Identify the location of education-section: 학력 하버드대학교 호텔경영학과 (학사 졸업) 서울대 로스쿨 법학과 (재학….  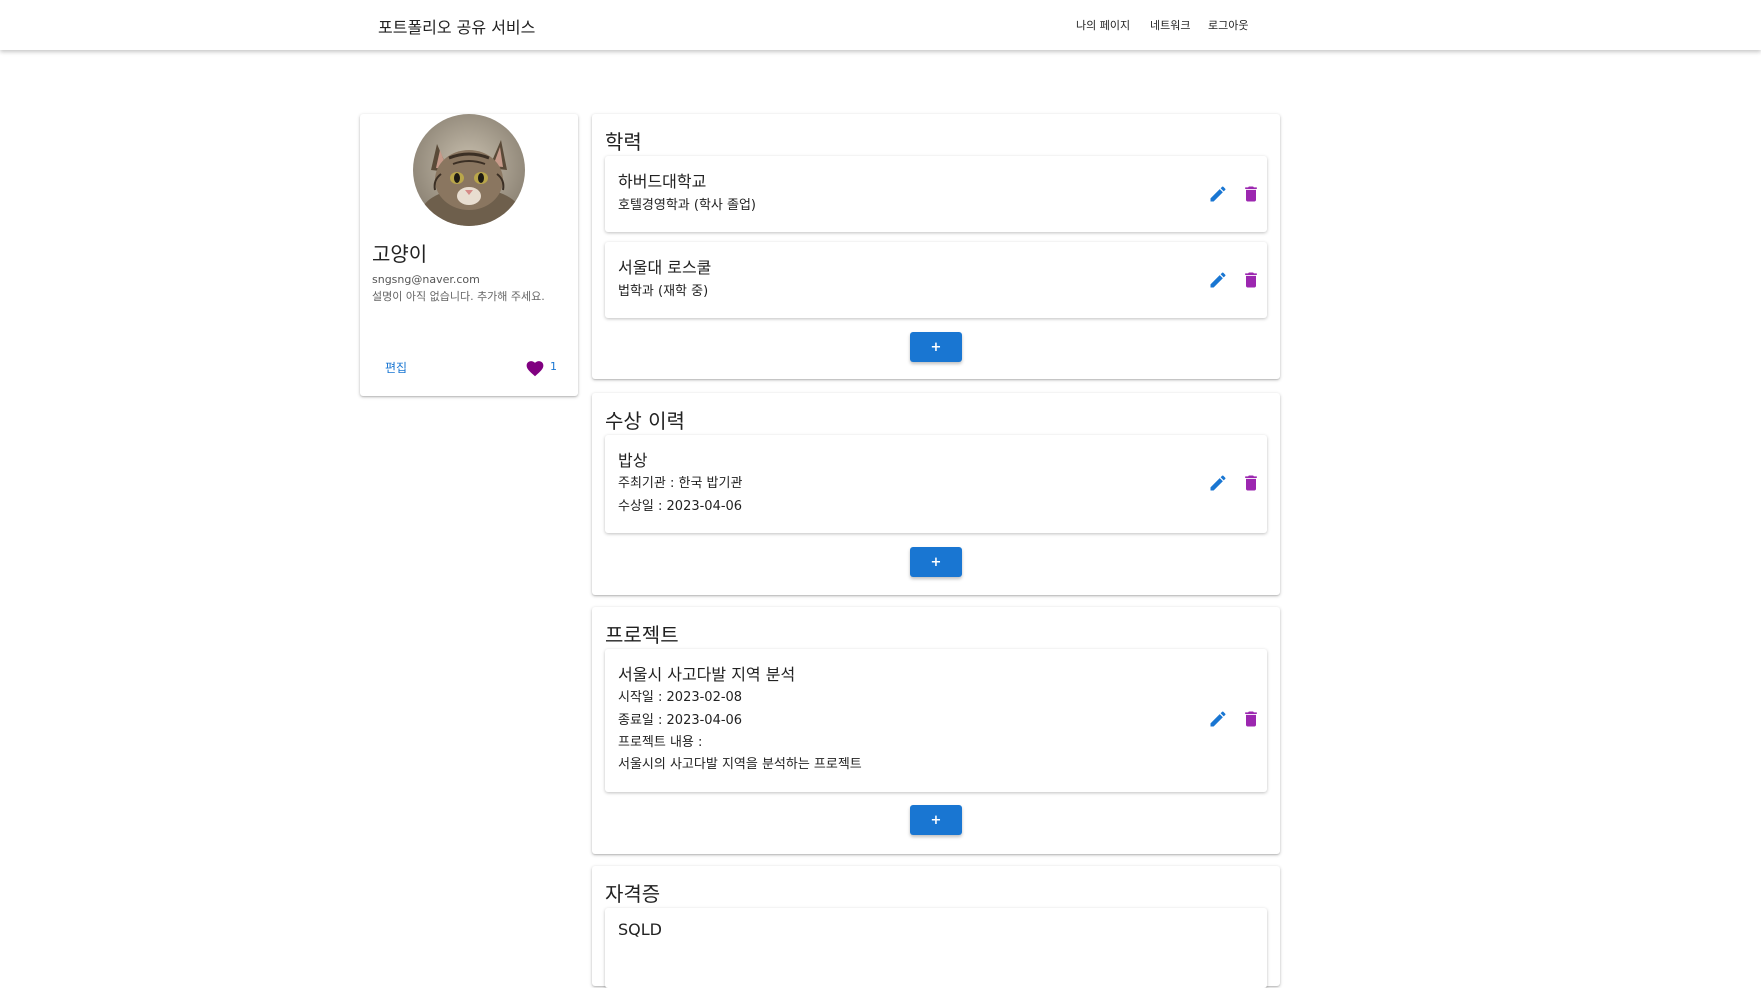
(936, 246).